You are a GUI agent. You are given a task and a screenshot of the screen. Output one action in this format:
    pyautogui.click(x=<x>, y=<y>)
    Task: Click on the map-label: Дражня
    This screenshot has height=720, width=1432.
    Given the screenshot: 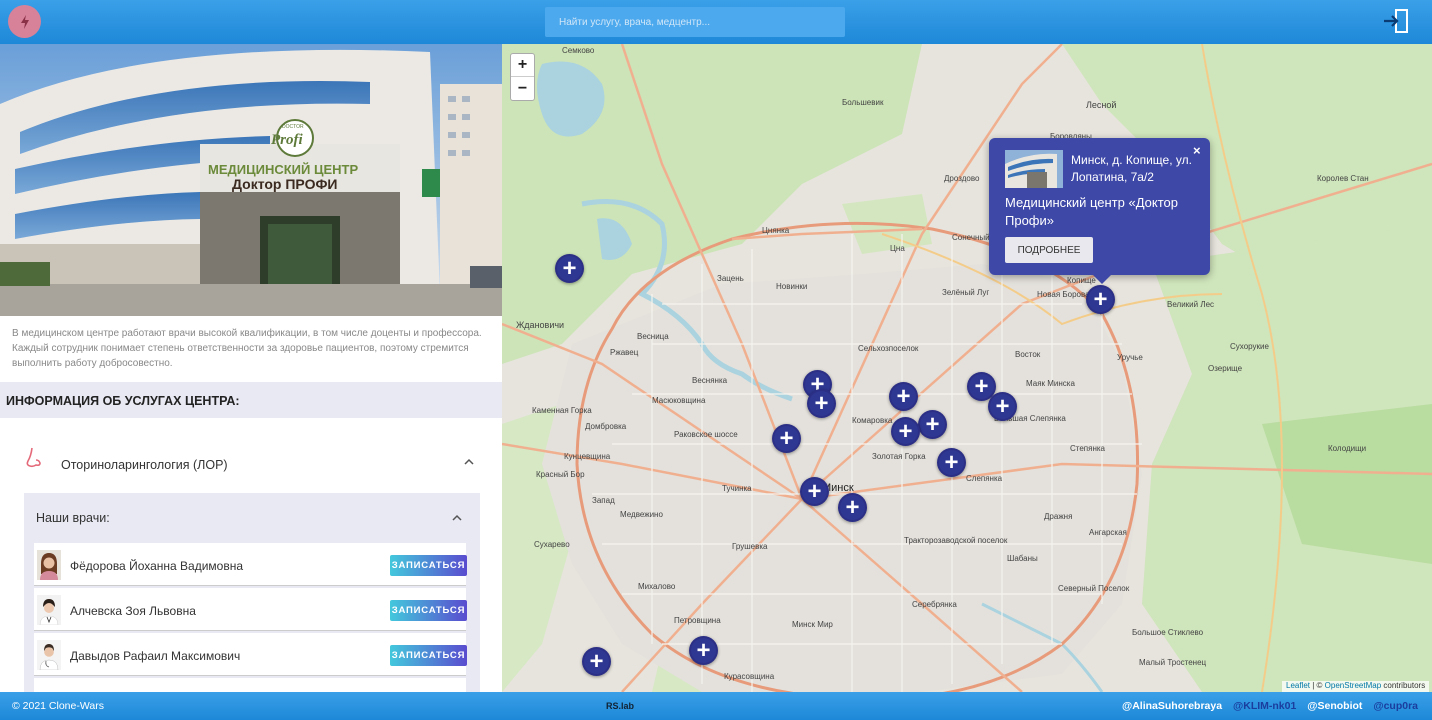 What is the action you would take?
    pyautogui.click(x=1058, y=516)
    